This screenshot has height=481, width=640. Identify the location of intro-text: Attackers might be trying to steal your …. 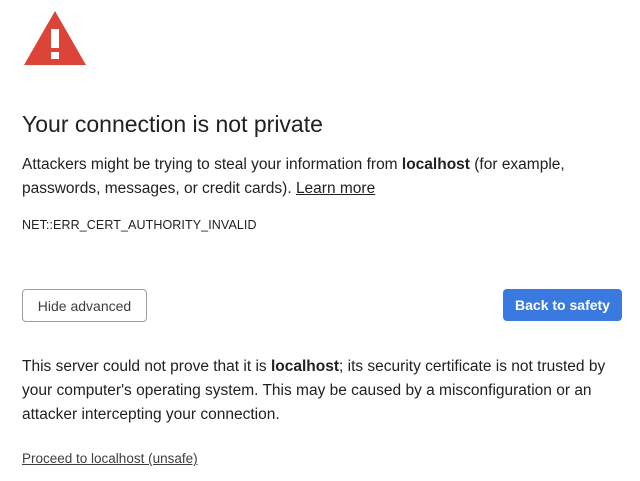
(322, 177).